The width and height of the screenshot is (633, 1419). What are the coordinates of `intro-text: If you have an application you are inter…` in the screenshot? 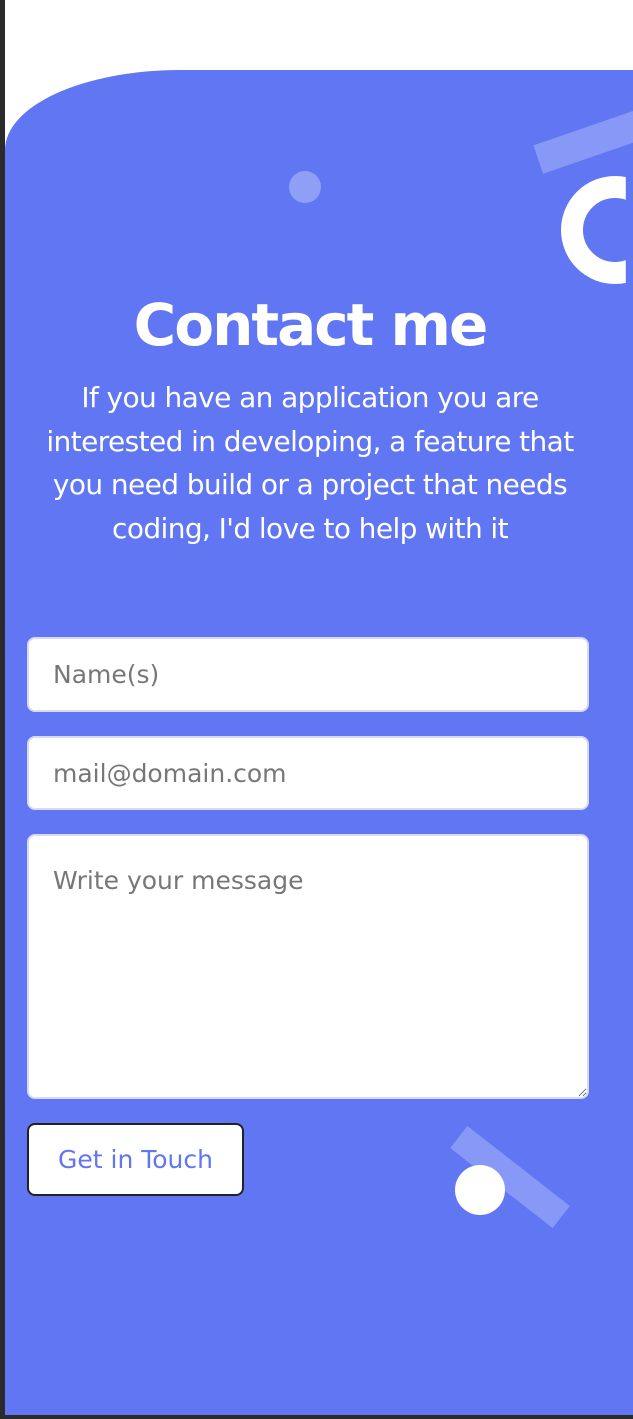 It's located at (310, 463).